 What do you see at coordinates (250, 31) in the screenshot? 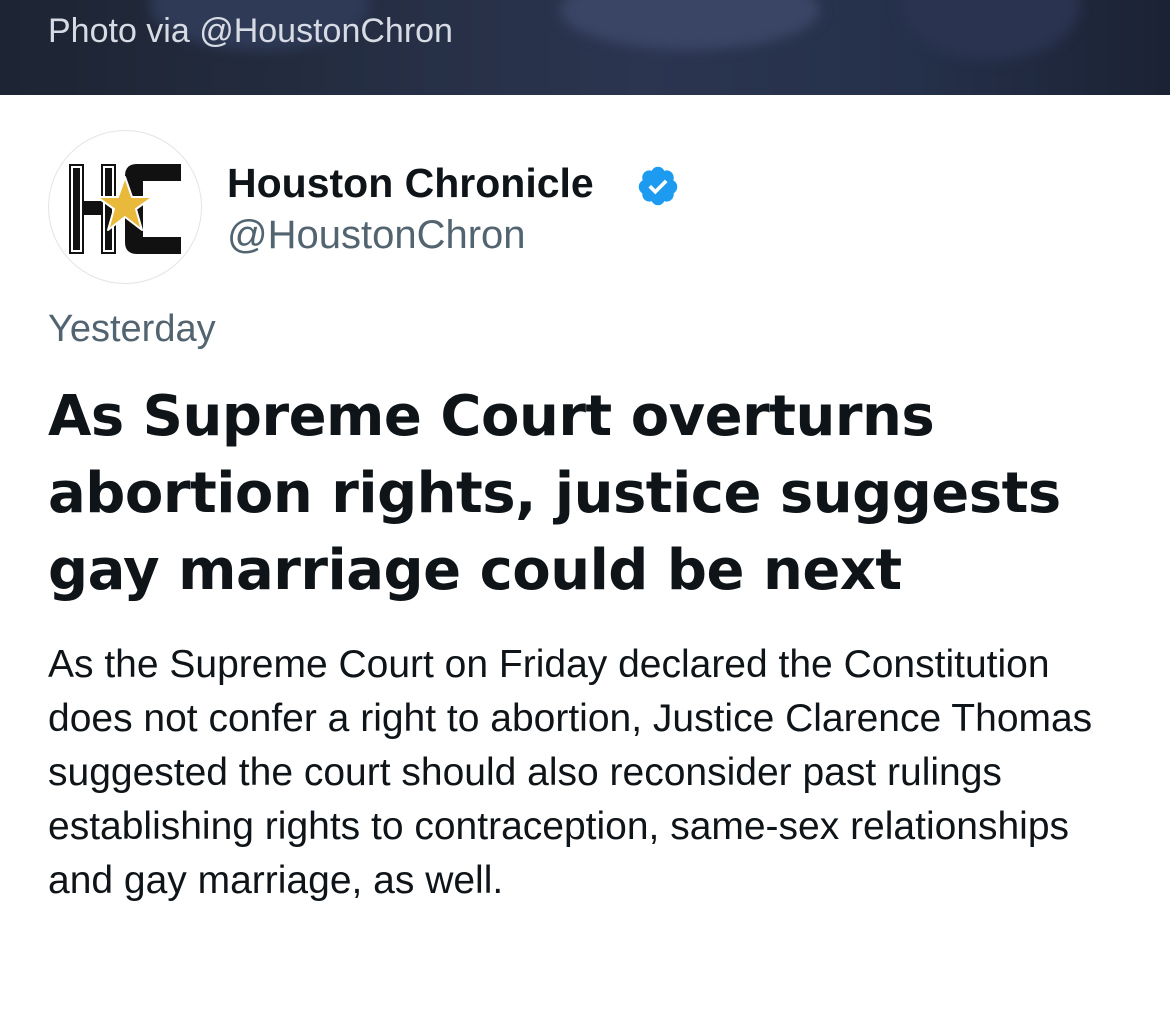
I see `photo-credit: Photo via @HoustonChron` at bounding box center [250, 31].